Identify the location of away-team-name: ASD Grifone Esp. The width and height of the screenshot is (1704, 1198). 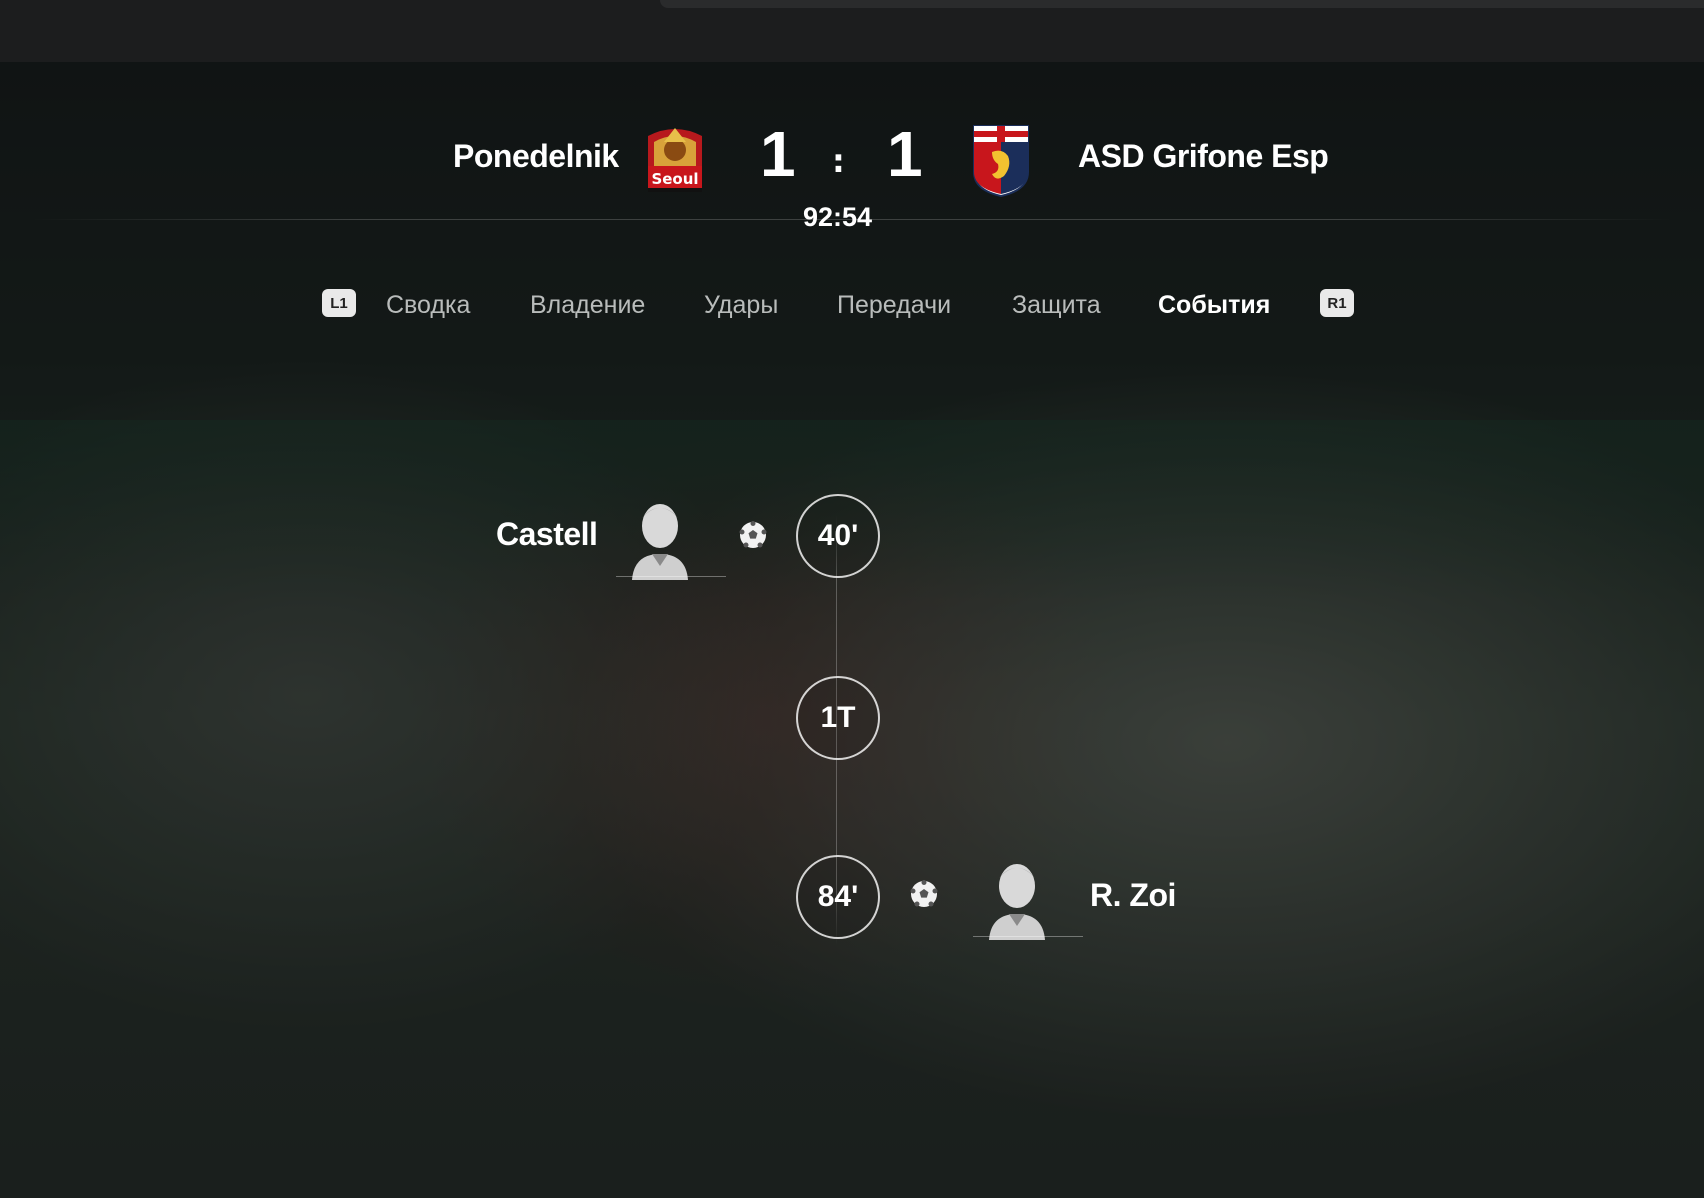
(1203, 156).